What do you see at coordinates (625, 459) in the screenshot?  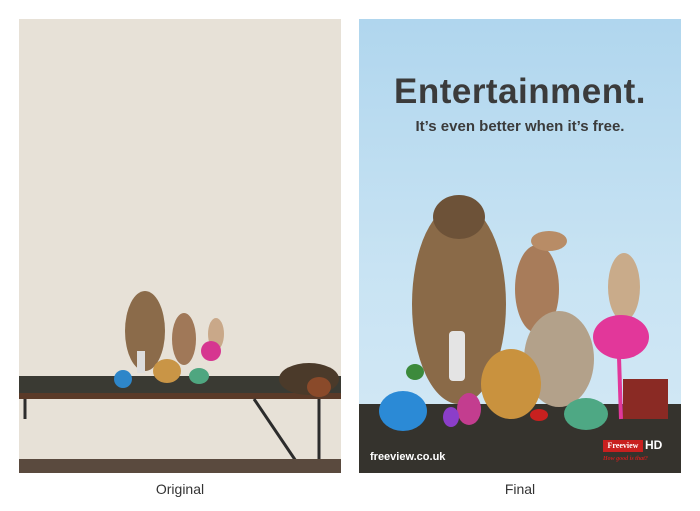 I see `poster-tagline: How good is that?` at bounding box center [625, 459].